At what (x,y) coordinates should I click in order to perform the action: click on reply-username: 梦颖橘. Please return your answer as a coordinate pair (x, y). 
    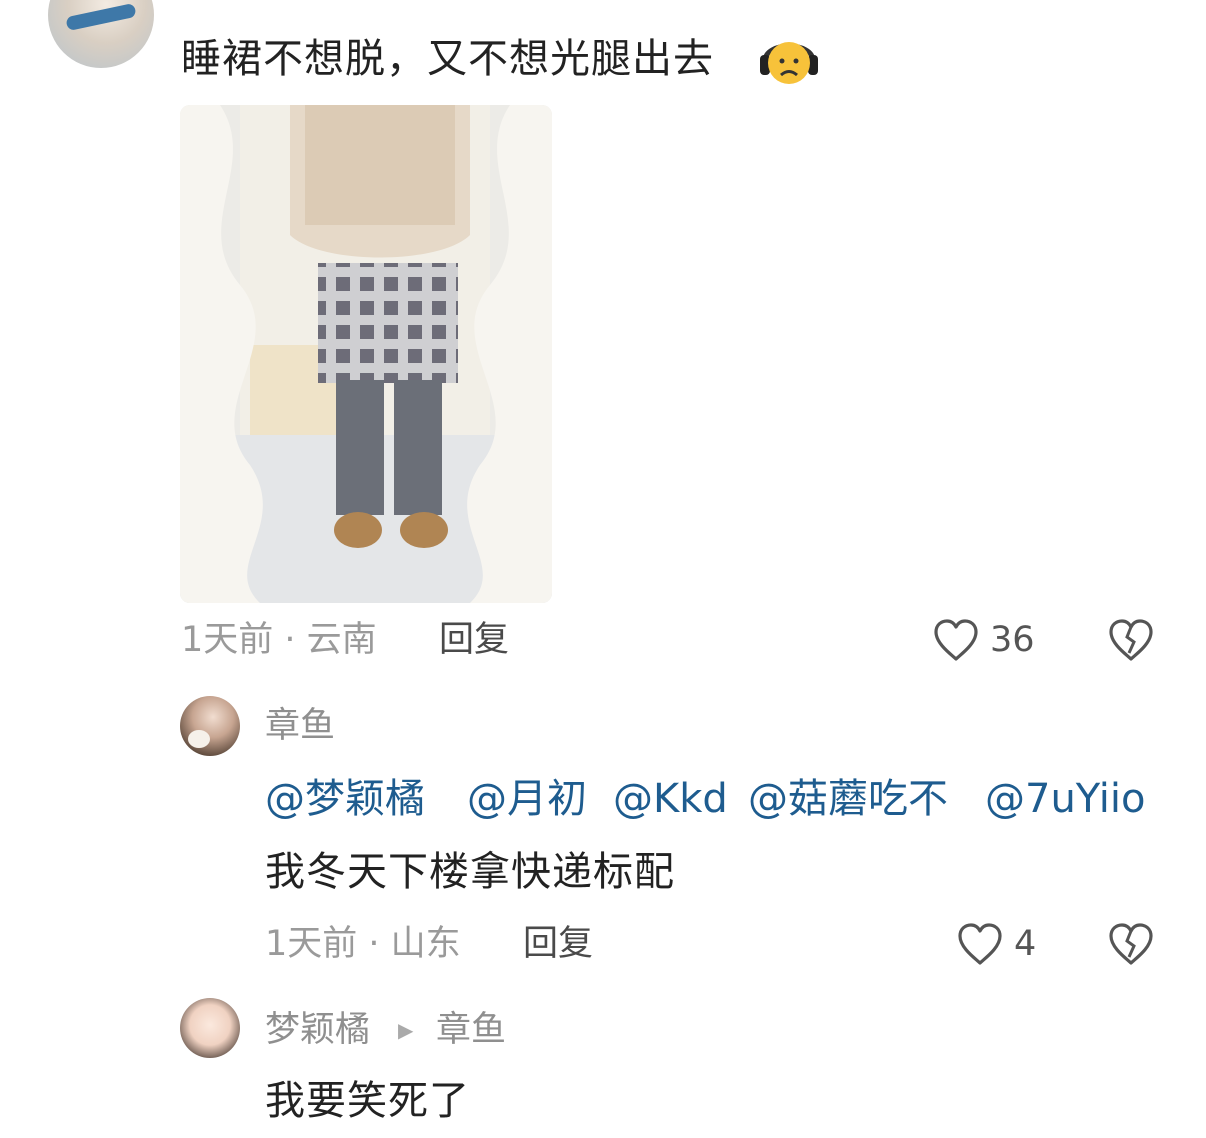
    Looking at the image, I should click on (317, 1030).